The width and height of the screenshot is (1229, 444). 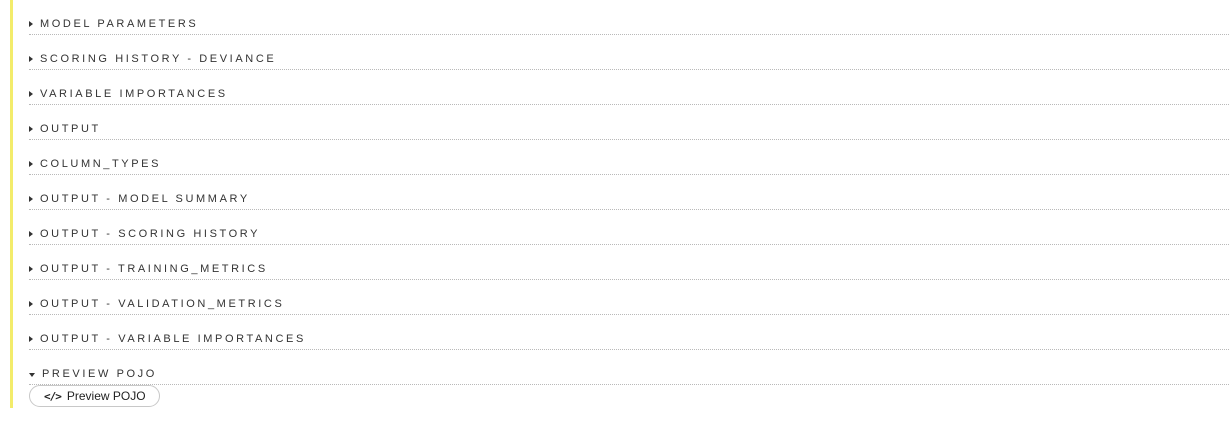 I want to click on section-label: VARIABLE IMPORTANCES, so click(x=134, y=94).